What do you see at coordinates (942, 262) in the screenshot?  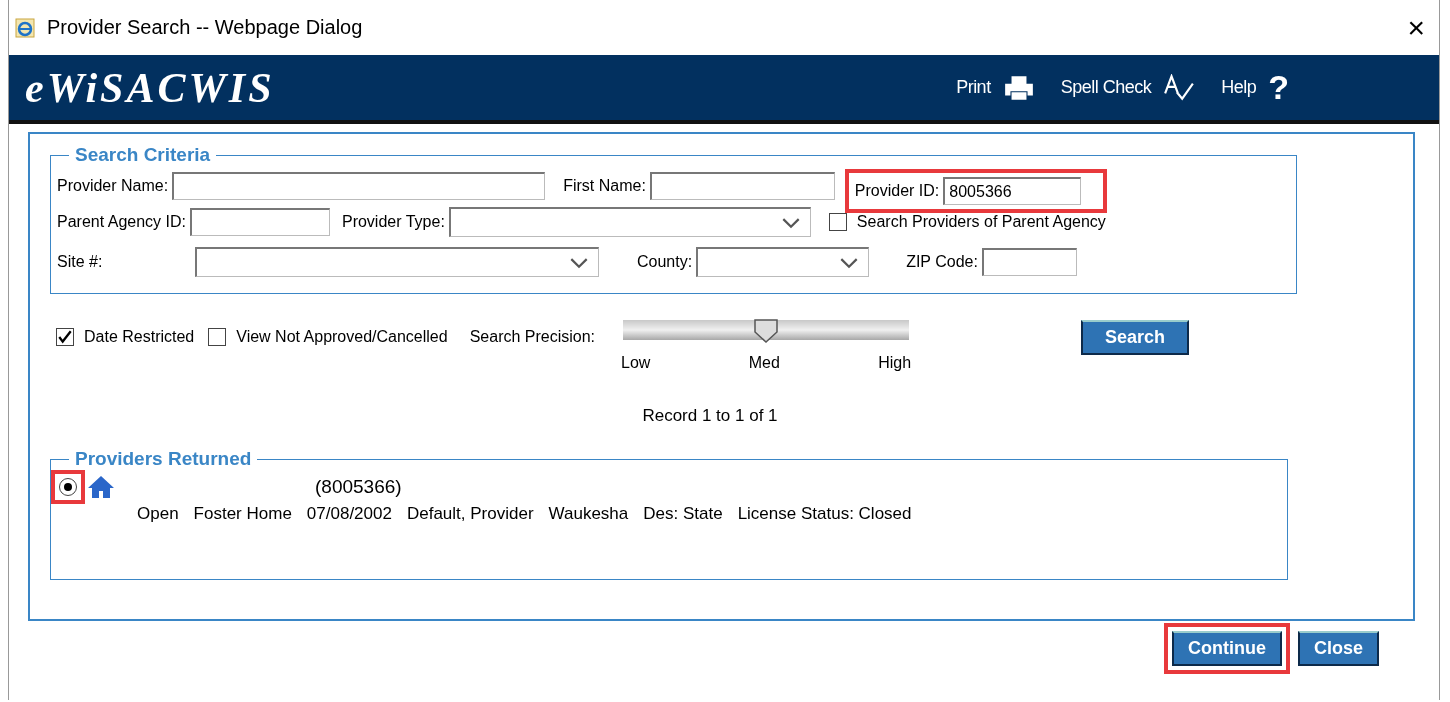 I see `field-label: ZIP Code:` at bounding box center [942, 262].